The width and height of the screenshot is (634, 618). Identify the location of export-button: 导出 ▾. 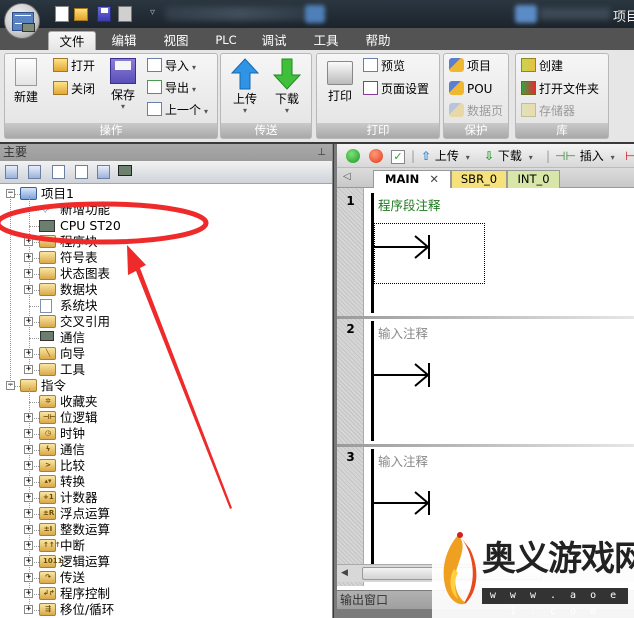
(171, 88).